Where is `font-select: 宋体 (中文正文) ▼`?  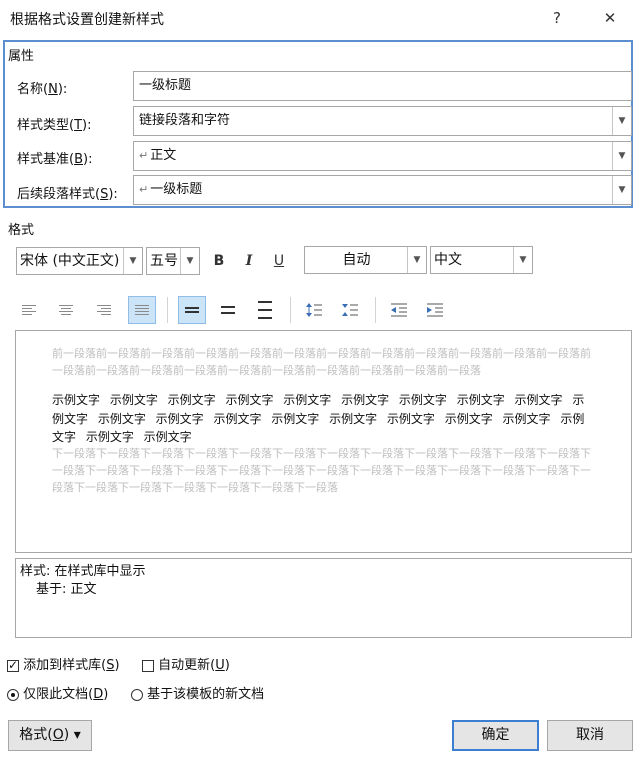
font-select: 宋体 (中文正文) ▼ is located at coordinates (79, 261).